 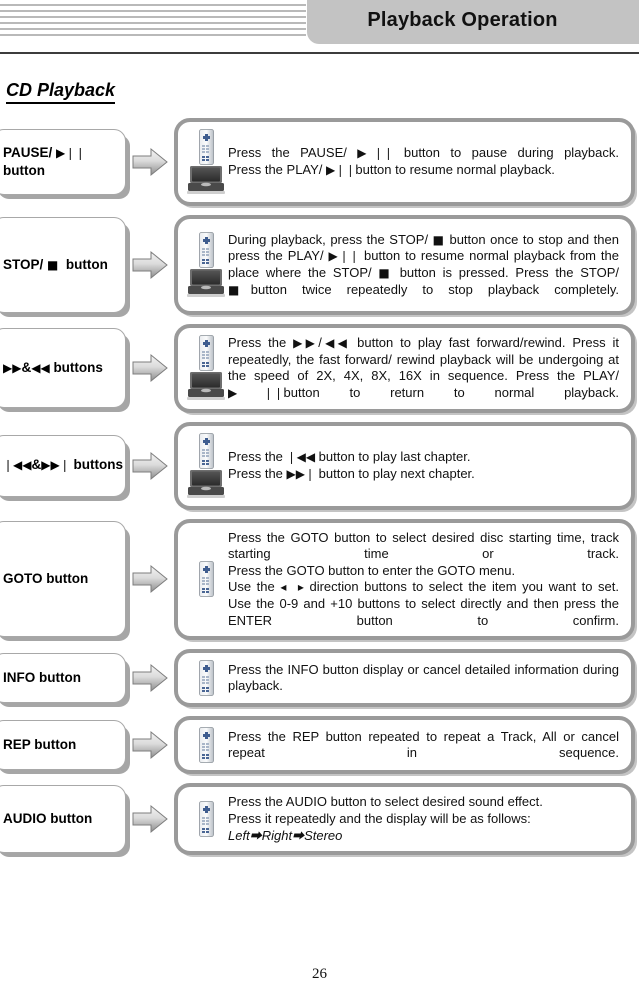 What do you see at coordinates (61, 92) in the screenshot?
I see `section-title: CD Playback` at bounding box center [61, 92].